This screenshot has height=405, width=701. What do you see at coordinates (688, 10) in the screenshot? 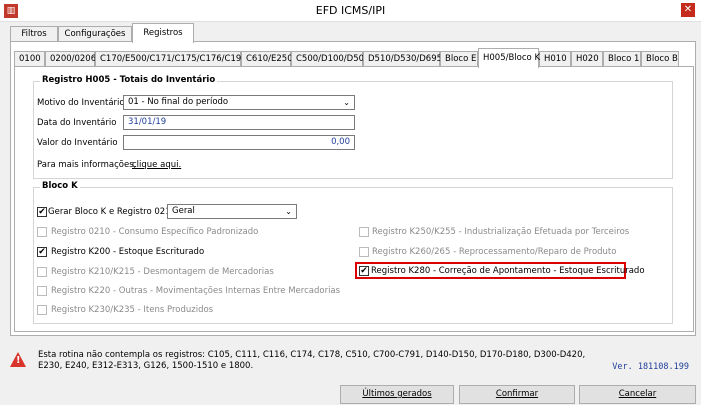
I see `close-icon: ✕` at bounding box center [688, 10].